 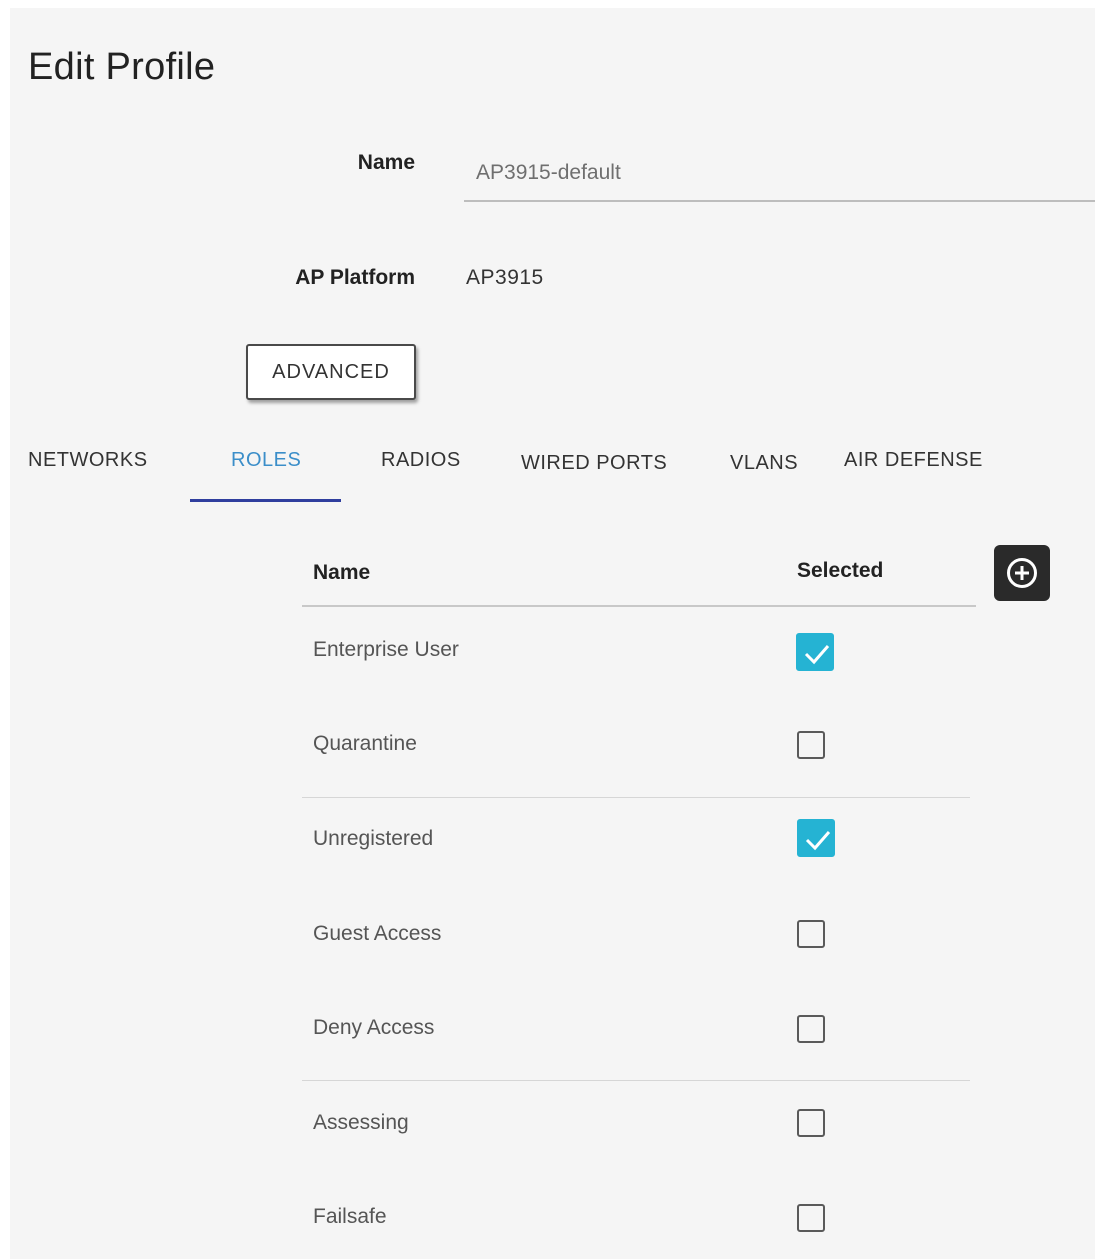 What do you see at coordinates (365, 743) in the screenshot?
I see `table-row-quarantine: Quarantine` at bounding box center [365, 743].